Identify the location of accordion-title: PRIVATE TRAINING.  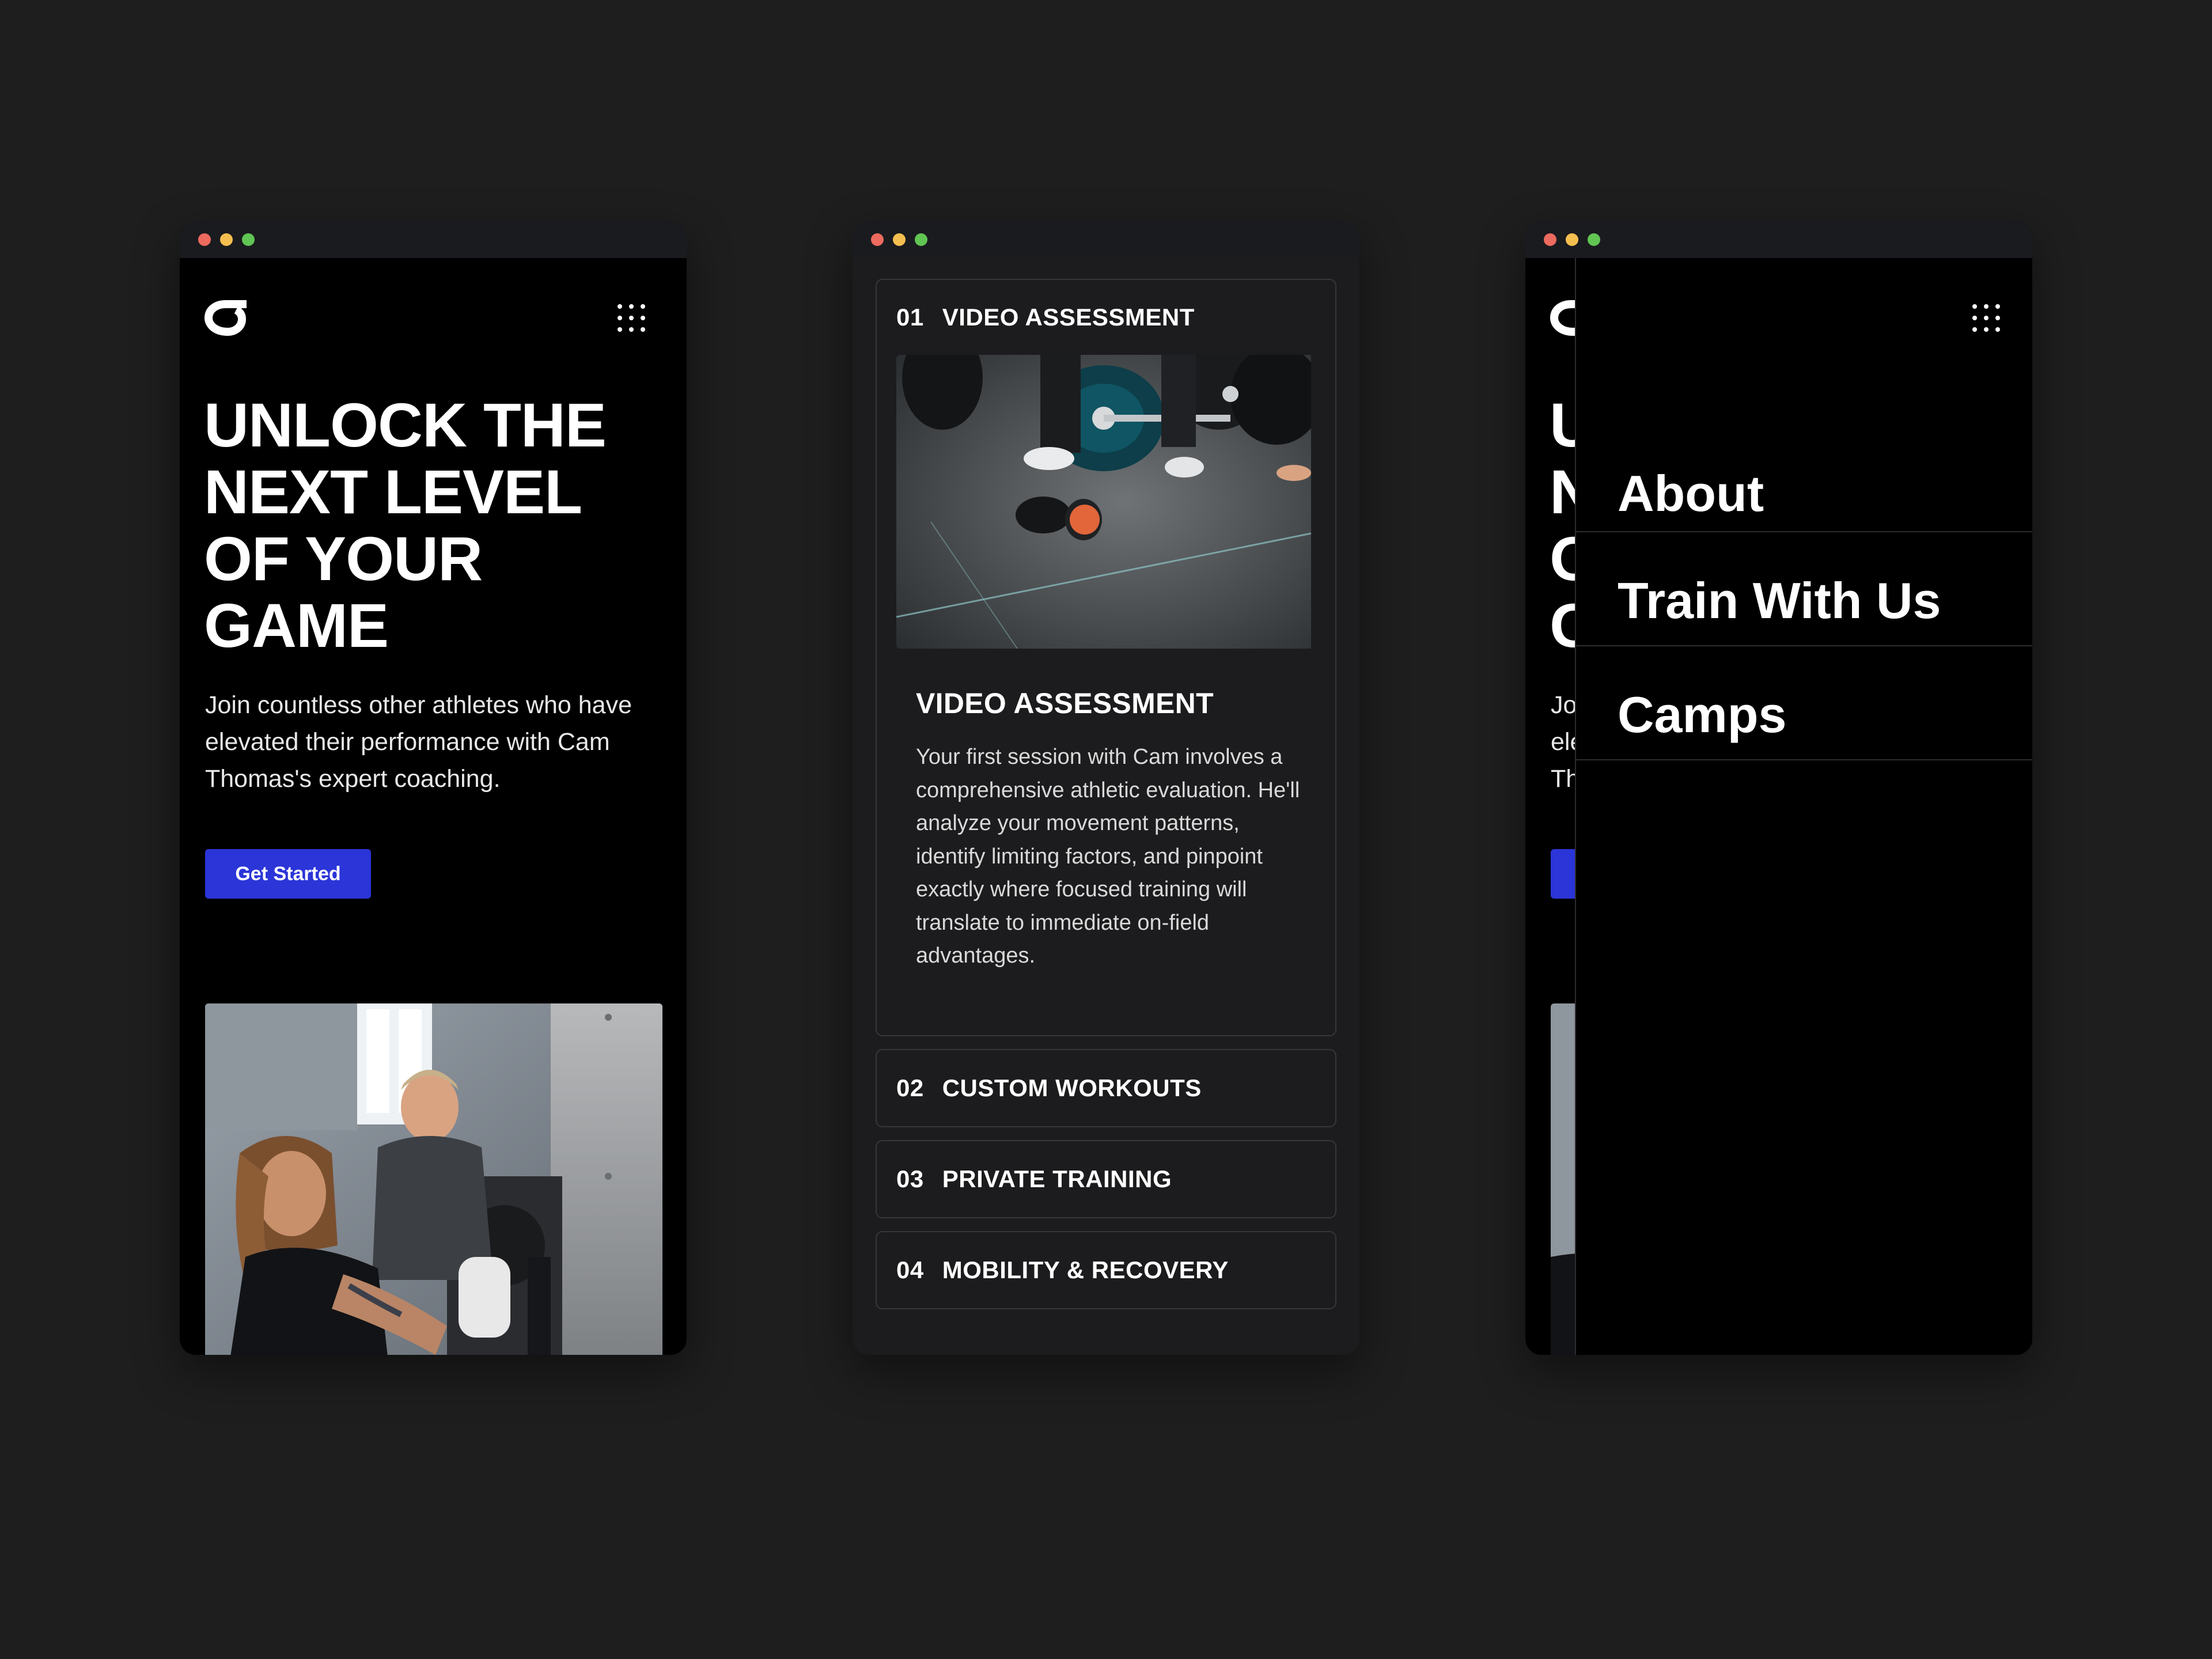
(1057, 1178).